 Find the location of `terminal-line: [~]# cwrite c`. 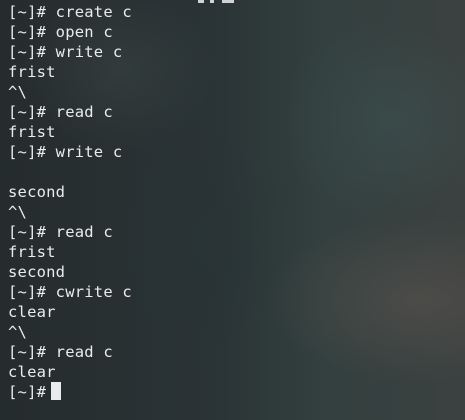

terminal-line: [~]# cwrite c is located at coordinates (70, 292).